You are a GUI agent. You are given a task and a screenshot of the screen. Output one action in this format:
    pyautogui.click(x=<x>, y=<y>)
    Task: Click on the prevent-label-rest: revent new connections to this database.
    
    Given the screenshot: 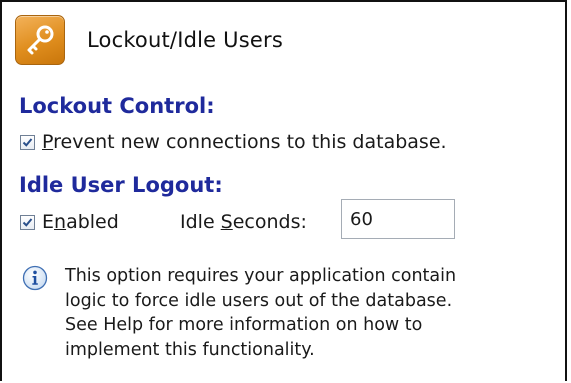 What is the action you would take?
    pyautogui.click(x=250, y=142)
    